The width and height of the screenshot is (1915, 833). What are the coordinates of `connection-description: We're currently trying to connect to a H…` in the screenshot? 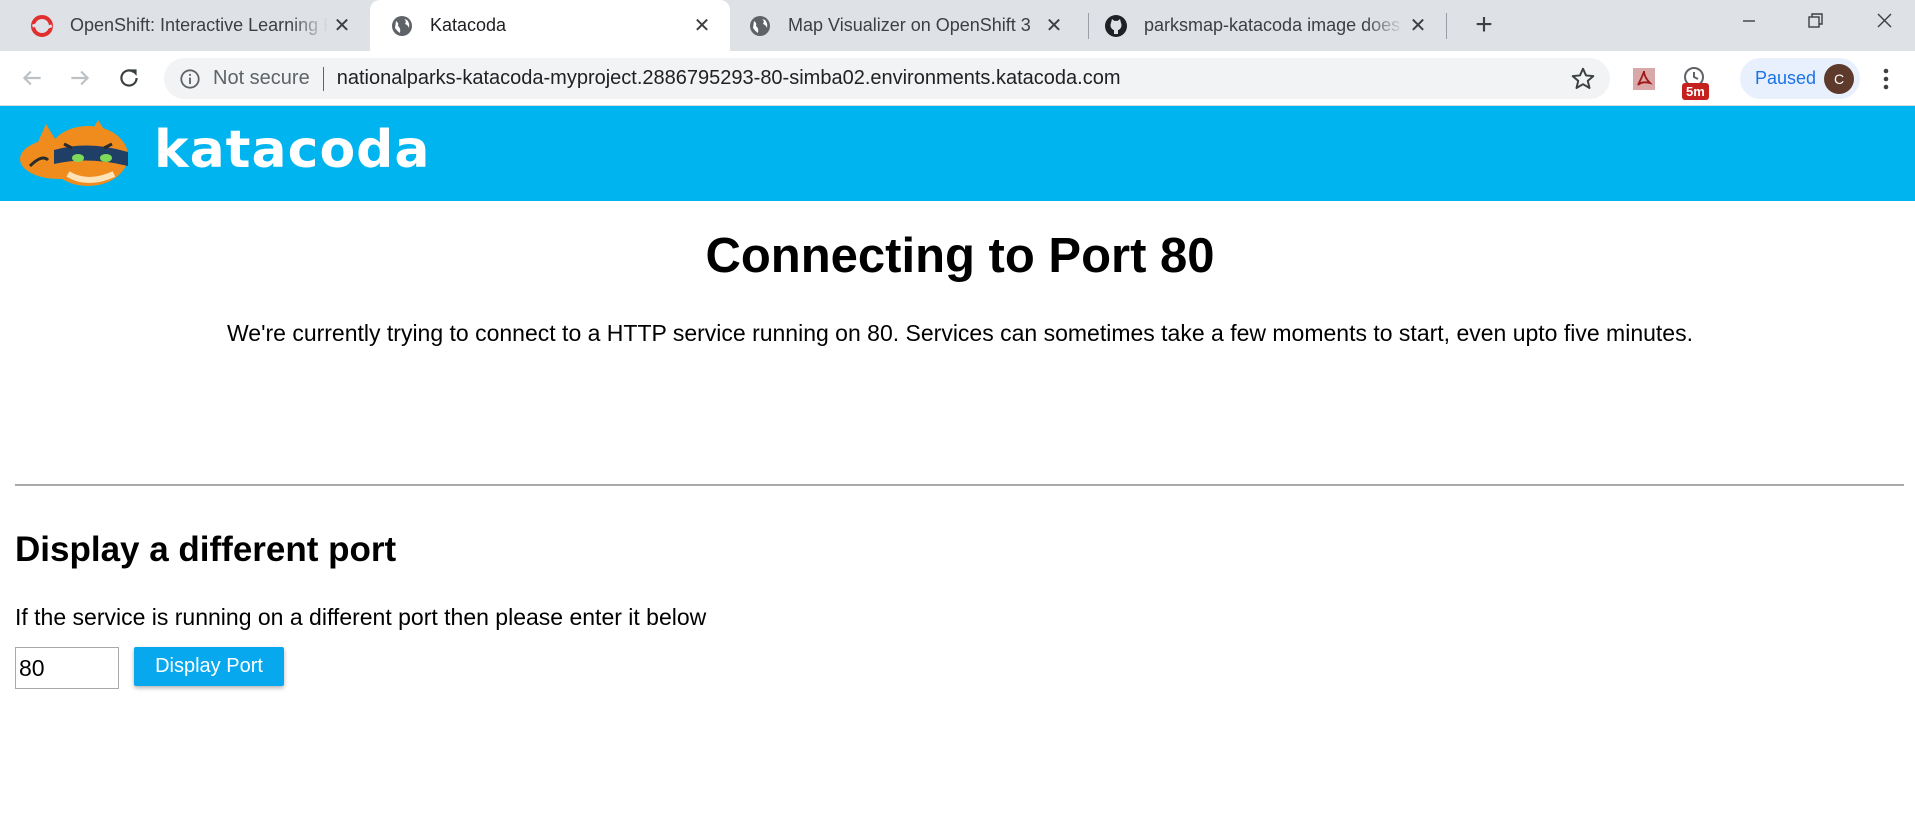 It's located at (960, 333).